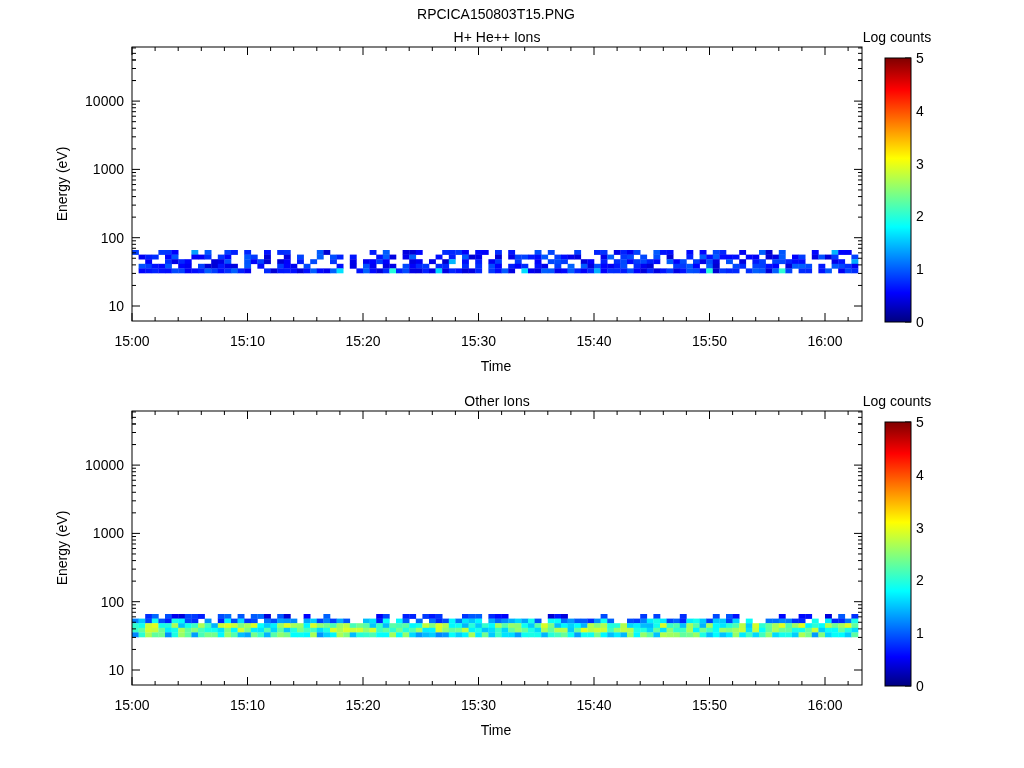 The width and height of the screenshot is (1024, 768). Describe the element at coordinates (496, 14) in the screenshot. I see `figure-title: RPCICA150803T15.PNG` at that location.